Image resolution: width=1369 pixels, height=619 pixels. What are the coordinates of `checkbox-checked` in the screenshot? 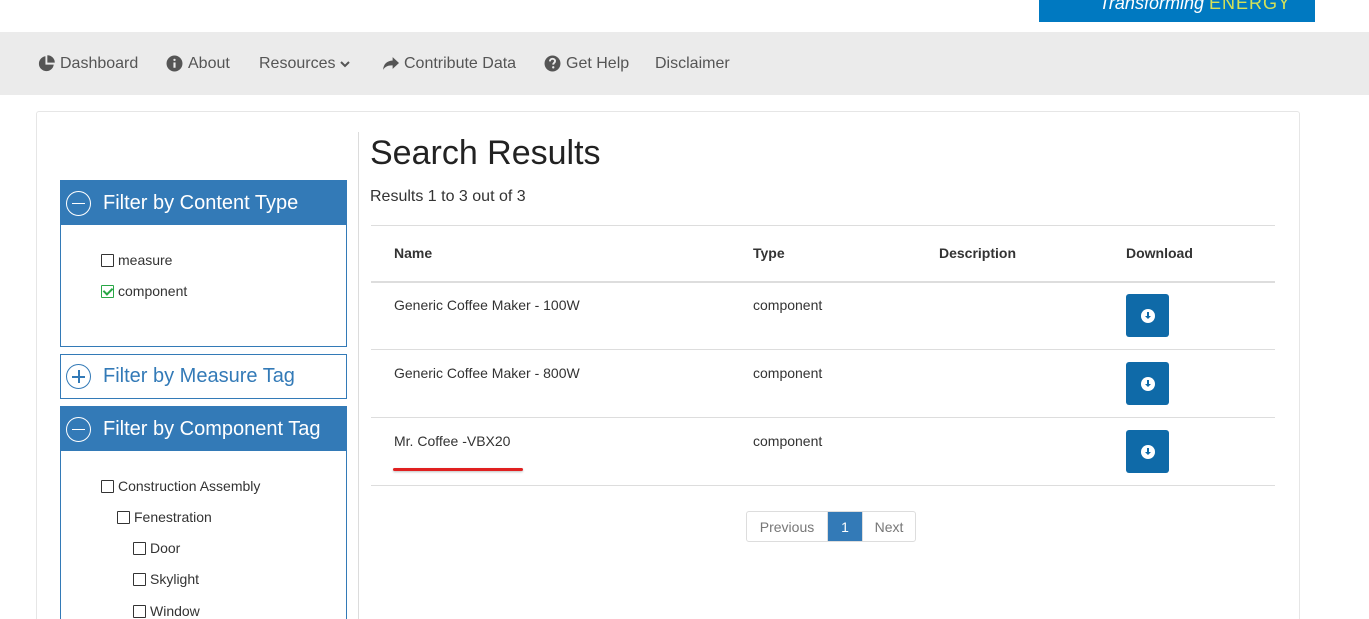 It's located at (107, 291).